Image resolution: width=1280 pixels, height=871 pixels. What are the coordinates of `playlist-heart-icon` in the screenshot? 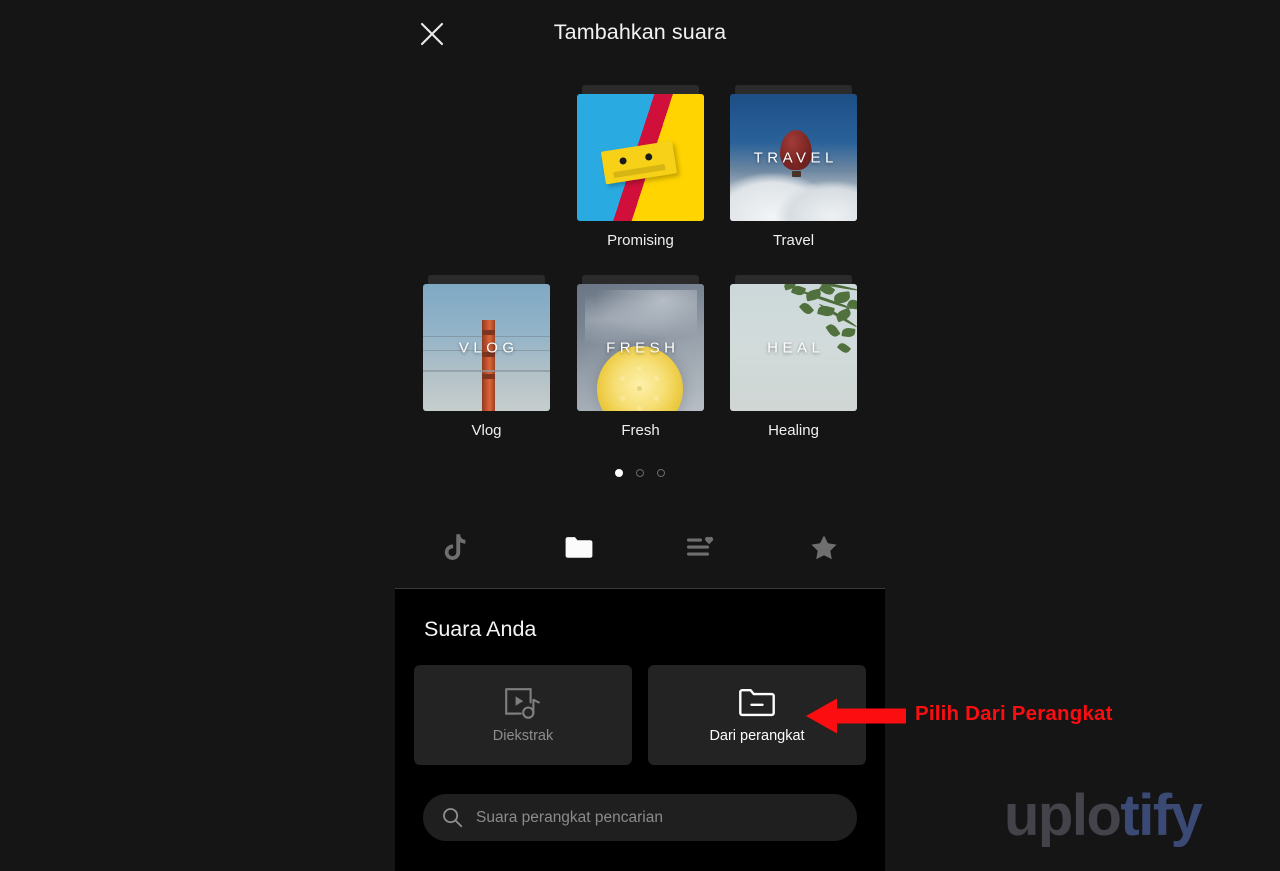 It's located at (701, 547).